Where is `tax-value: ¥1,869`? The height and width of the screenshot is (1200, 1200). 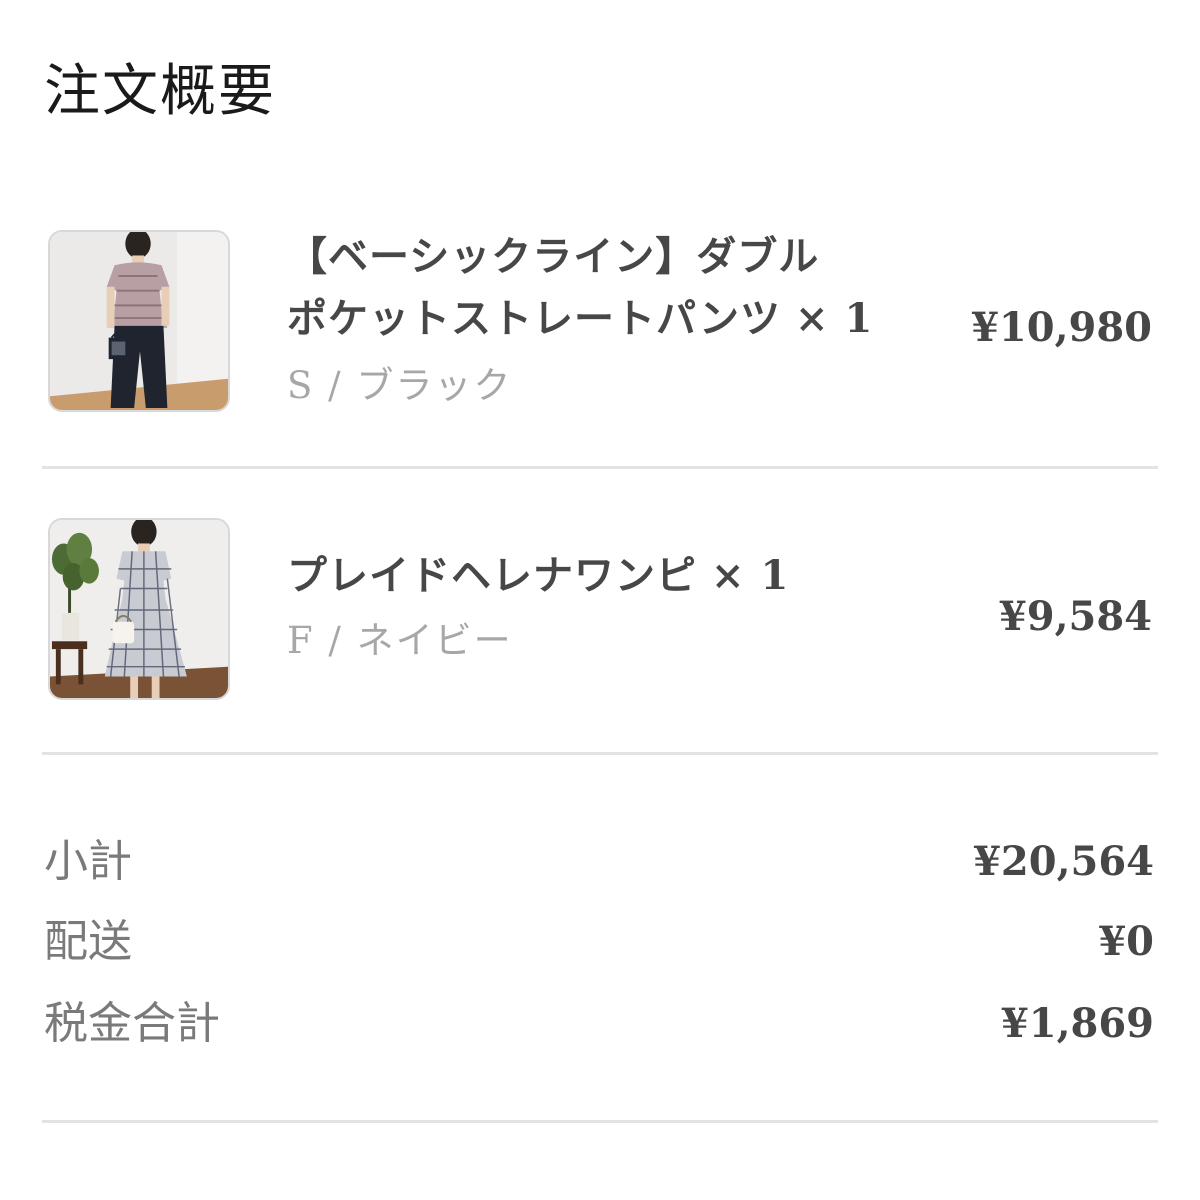 tax-value: ¥1,869 is located at coordinates (1077, 1023).